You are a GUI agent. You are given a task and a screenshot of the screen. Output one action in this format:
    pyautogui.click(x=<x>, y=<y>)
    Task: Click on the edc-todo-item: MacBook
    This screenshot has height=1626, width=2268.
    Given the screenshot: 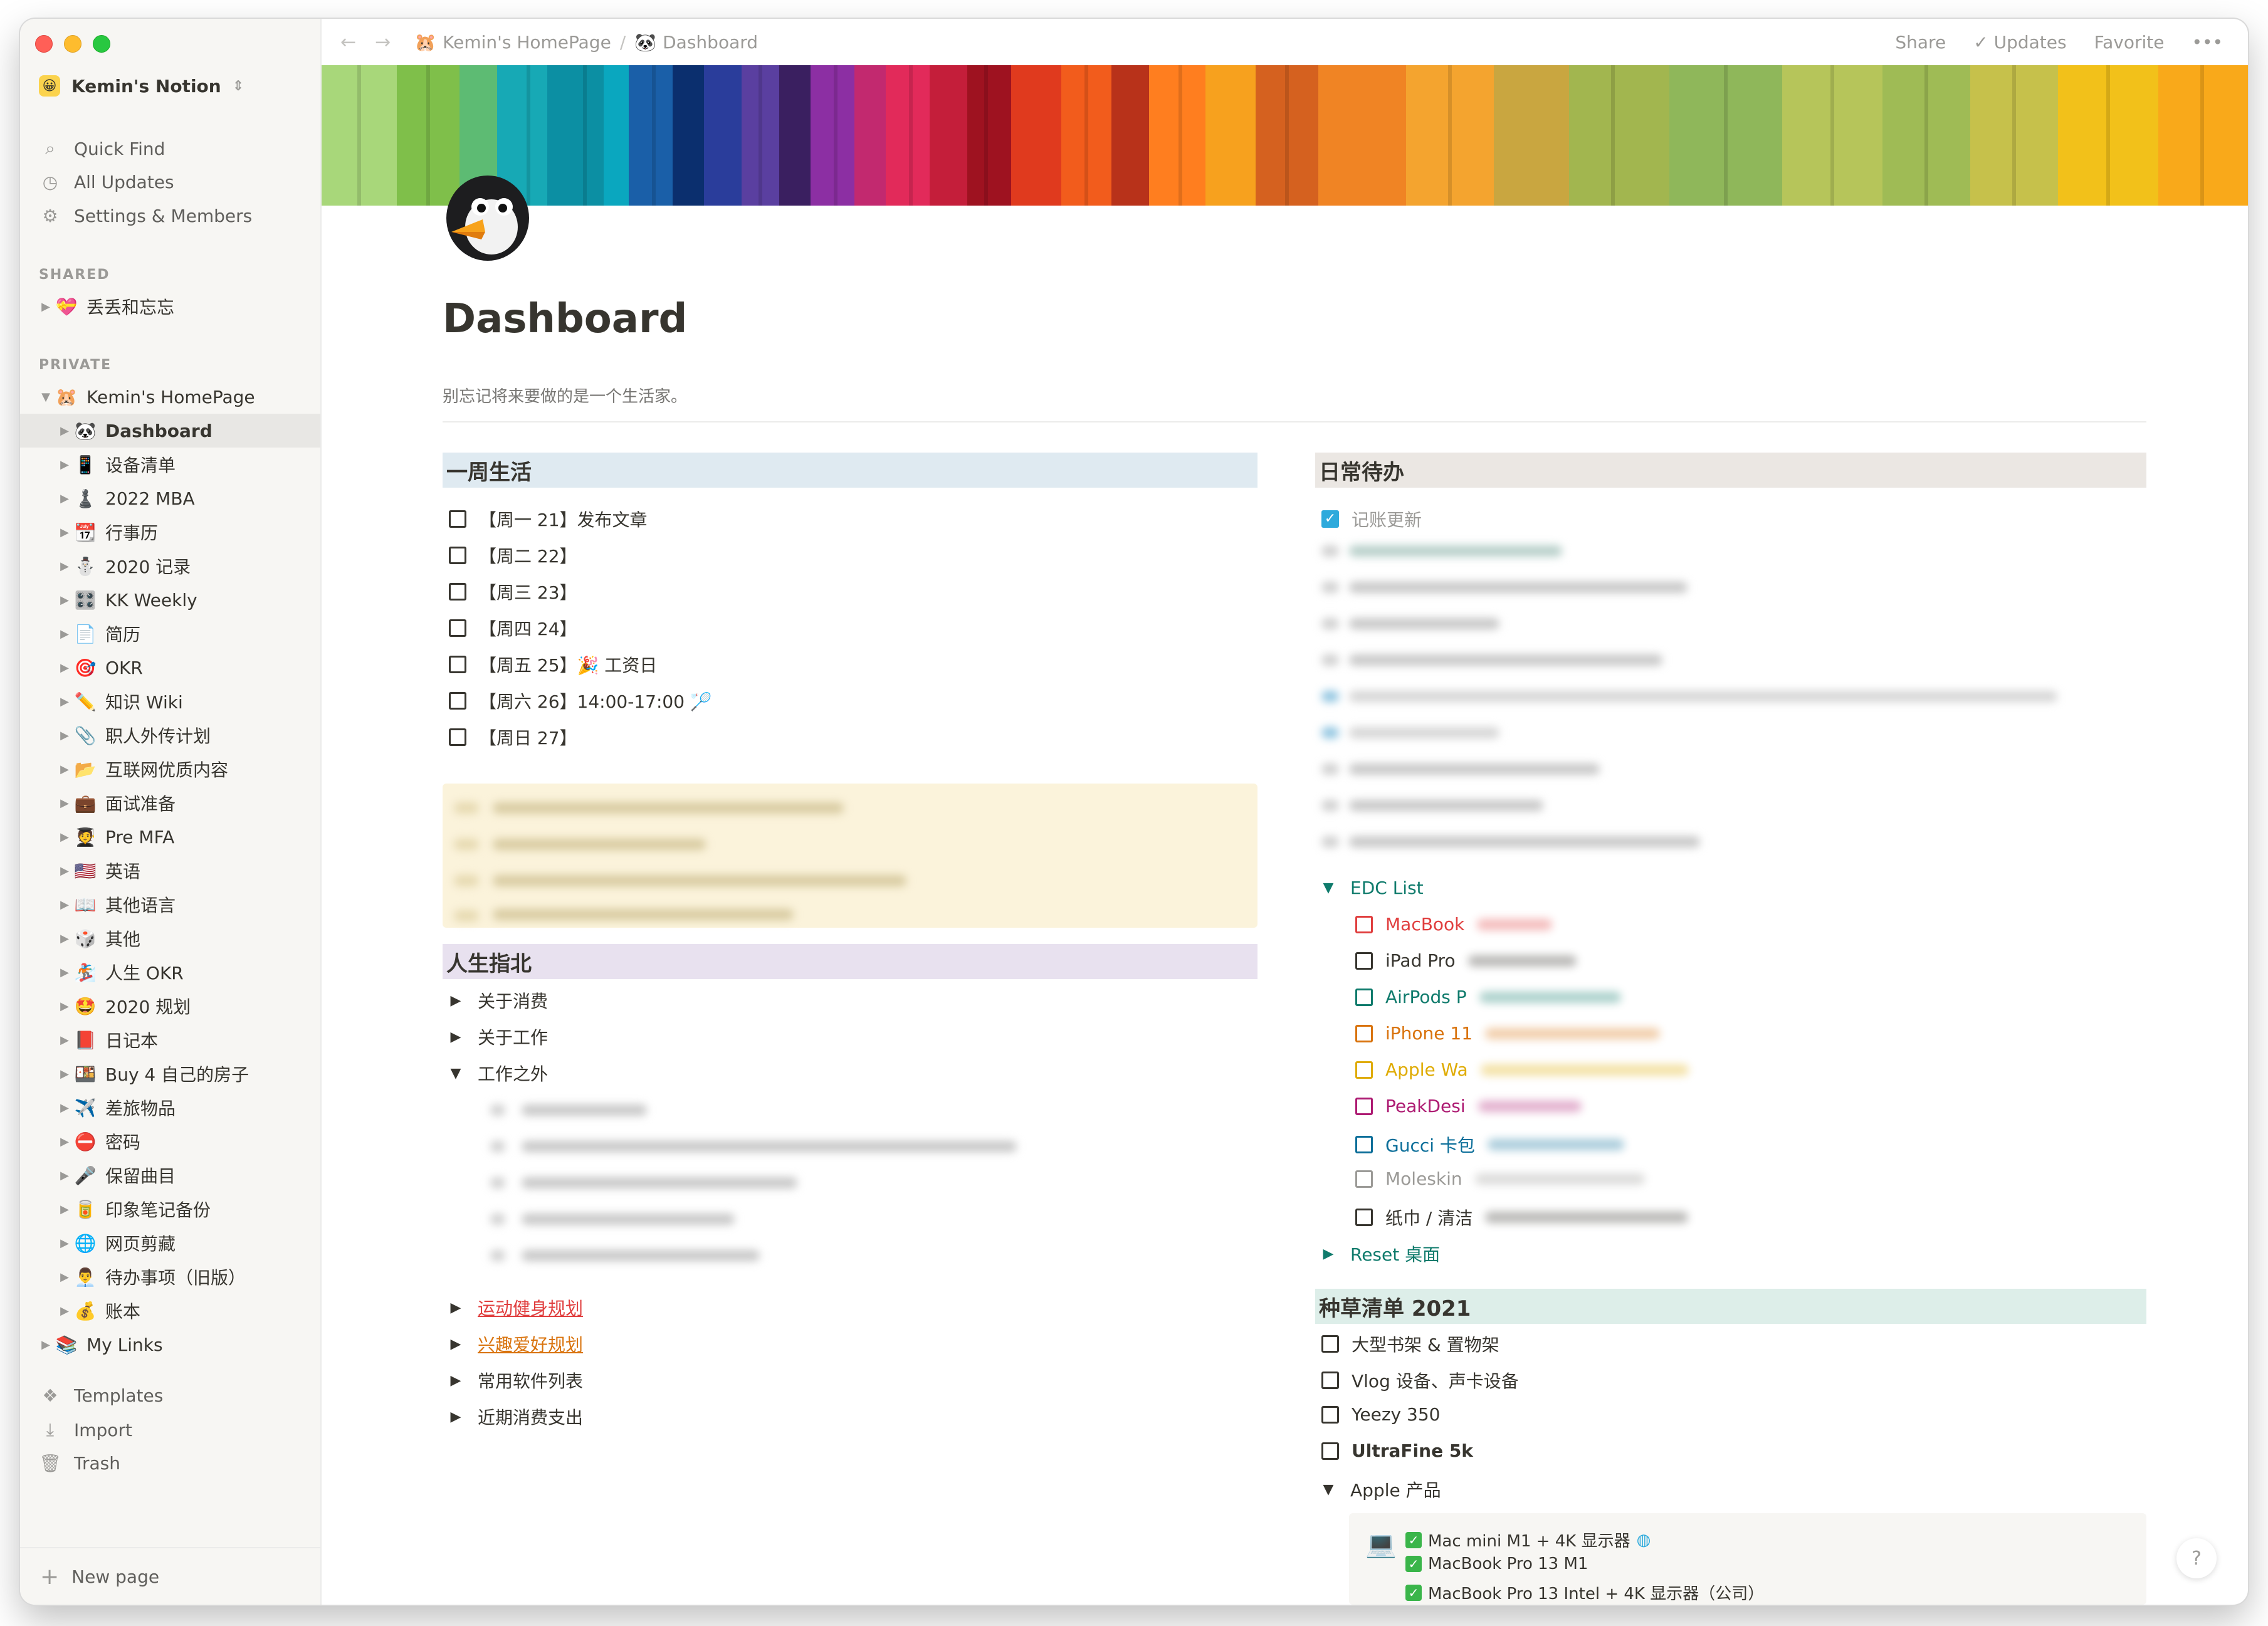 What is the action you would take?
    pyautogui.click(x=1454, y=924)
    